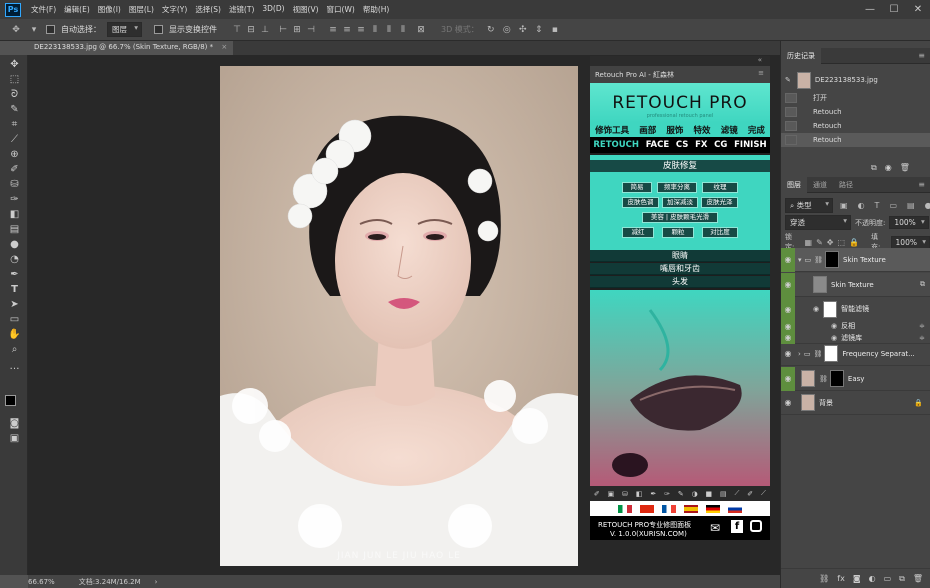  What do you see at coordinates (14, 169) in the screenshot?
I see `brush-tool-icon: ✐` at bounding box center [14, 169].